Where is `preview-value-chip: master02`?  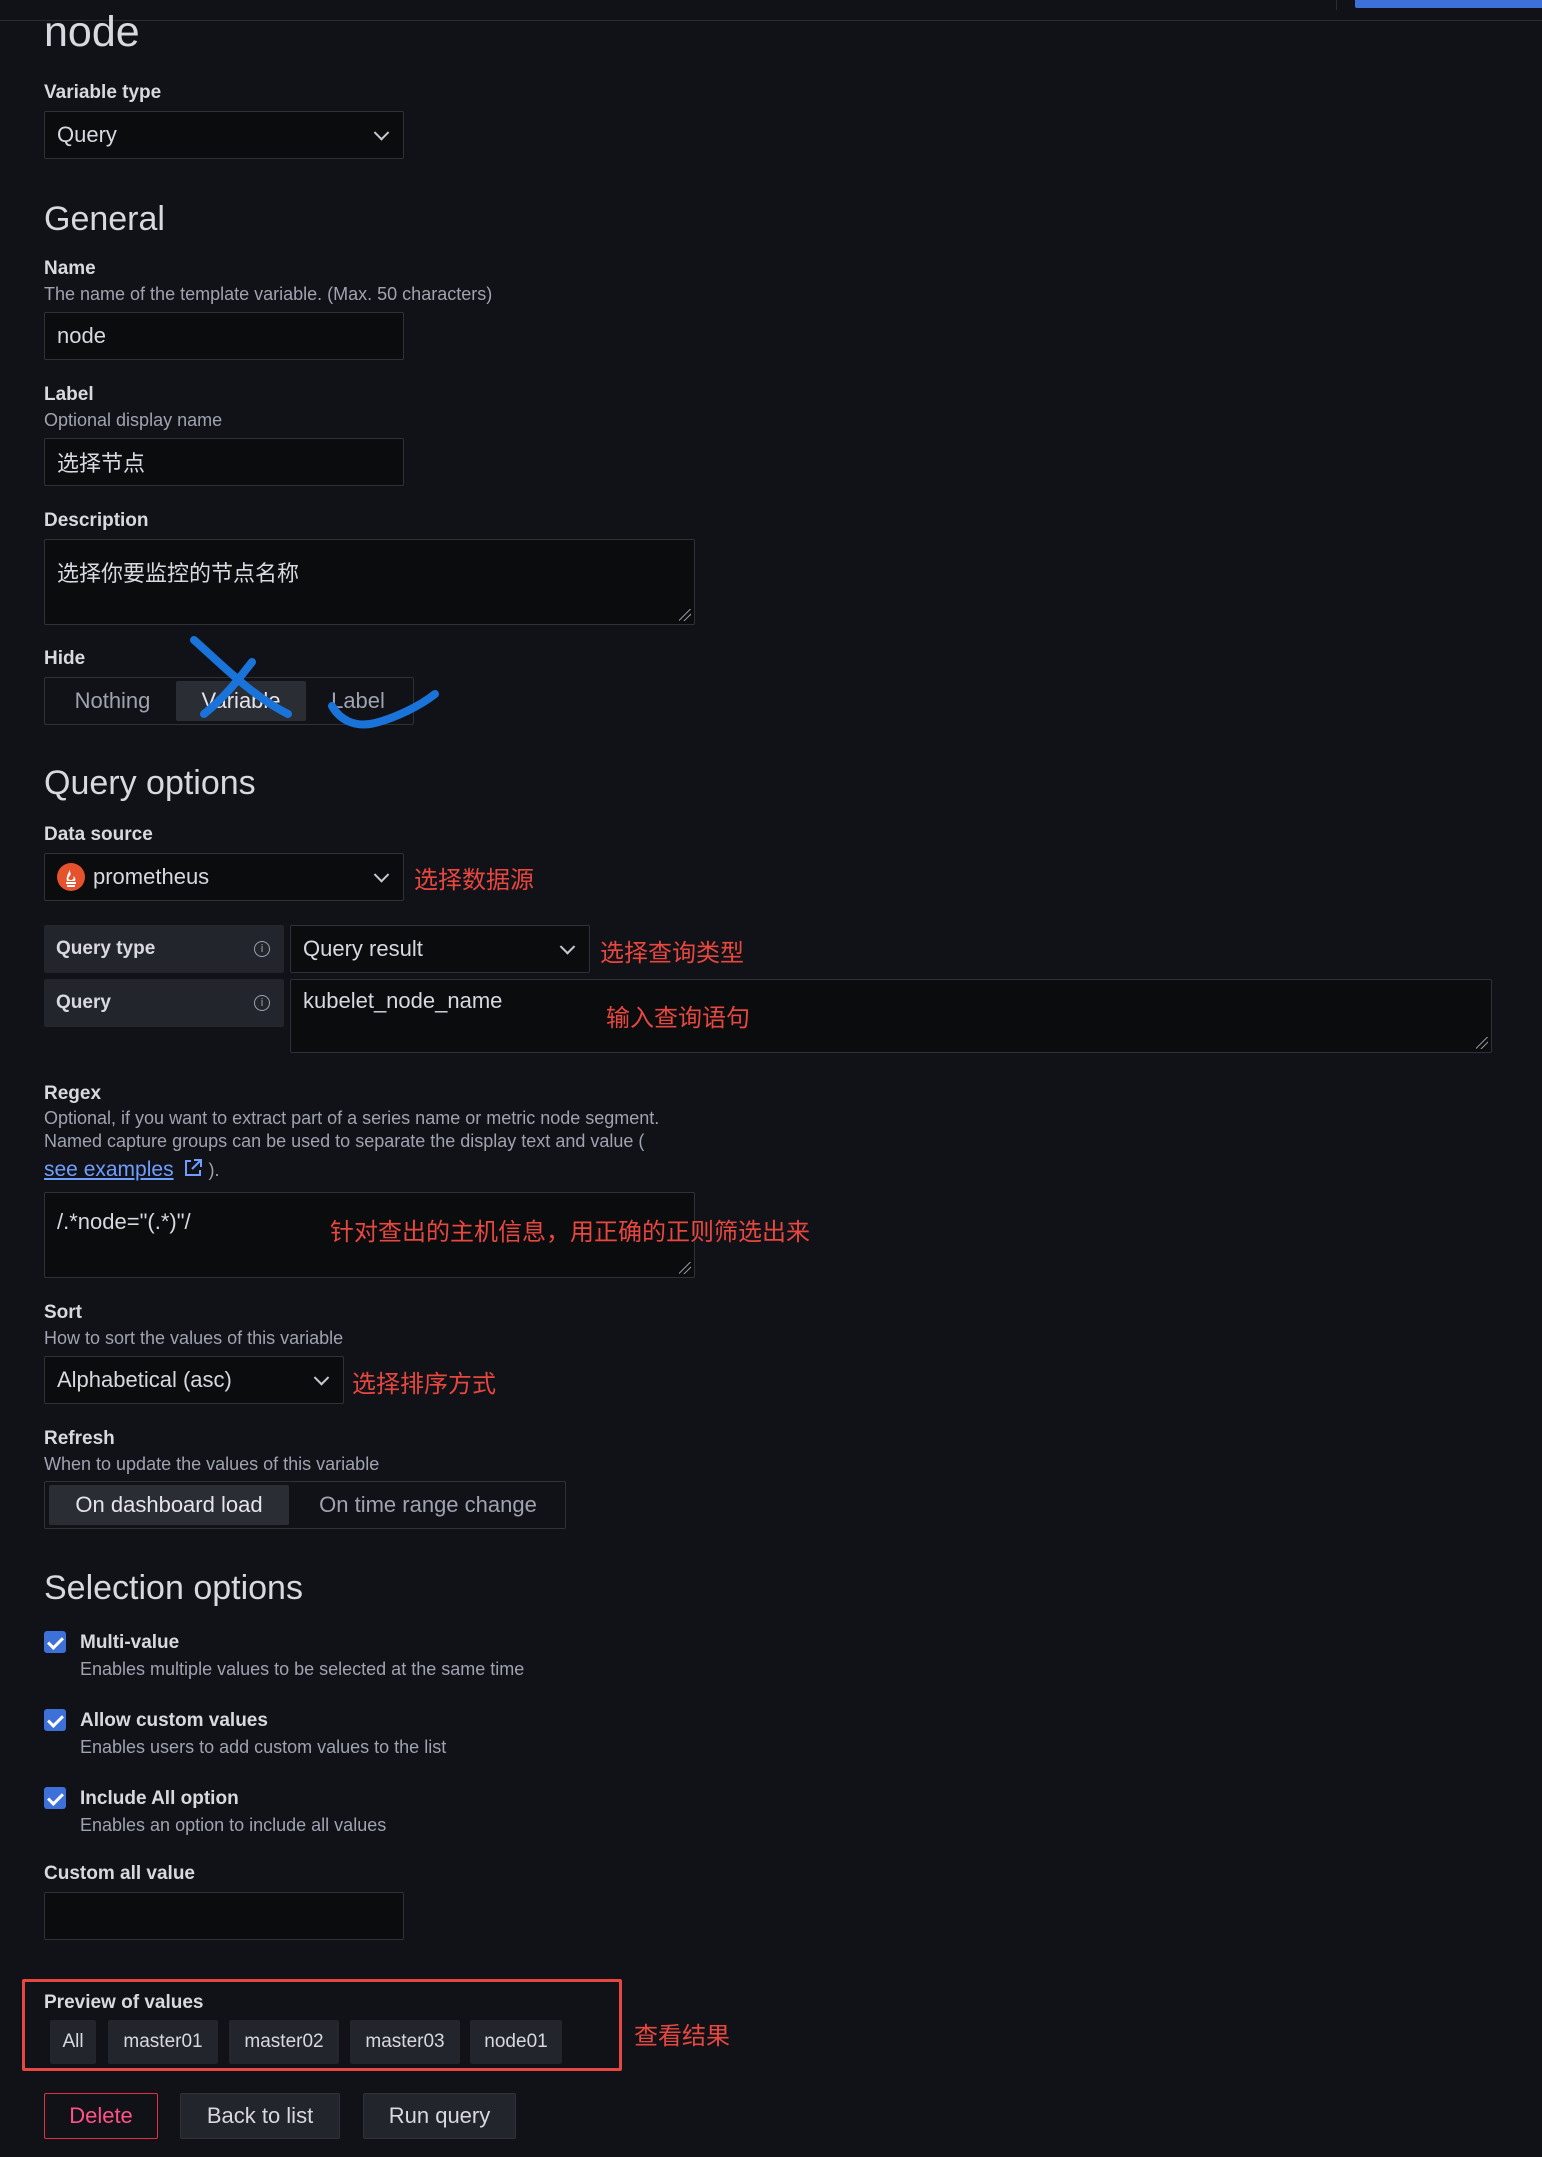 preview-value-chip: master02 is located at coordinates (284, 2042).